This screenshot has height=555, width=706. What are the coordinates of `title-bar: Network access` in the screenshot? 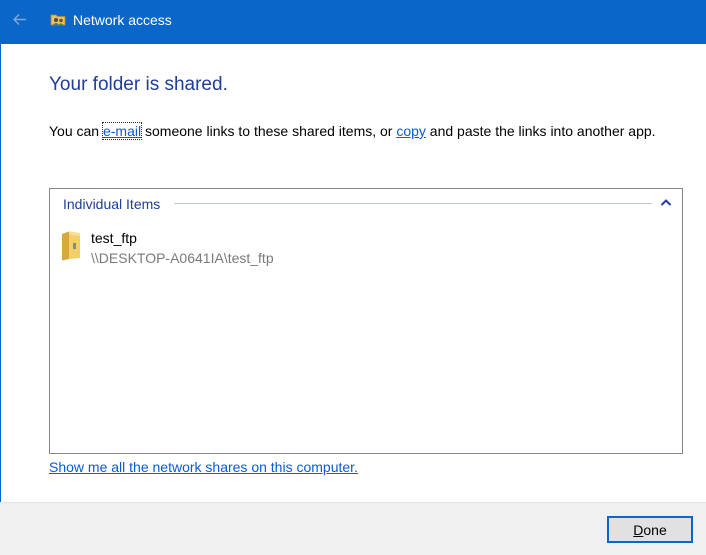 It's located at (353, 22).